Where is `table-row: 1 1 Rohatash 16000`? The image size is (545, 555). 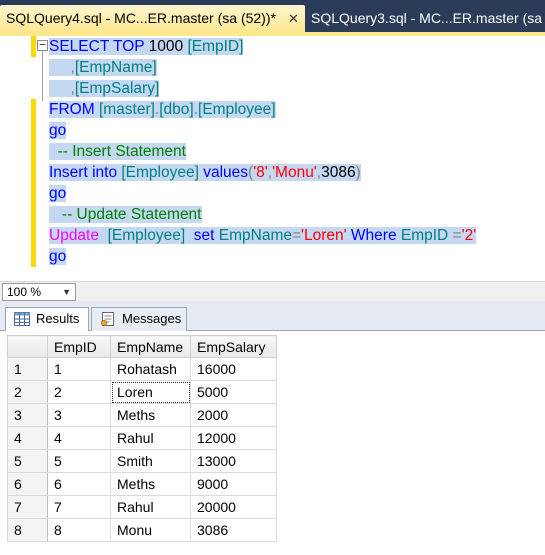
table-row: 1 1 Rohatash 16000 is located at coordinates (142, 369).